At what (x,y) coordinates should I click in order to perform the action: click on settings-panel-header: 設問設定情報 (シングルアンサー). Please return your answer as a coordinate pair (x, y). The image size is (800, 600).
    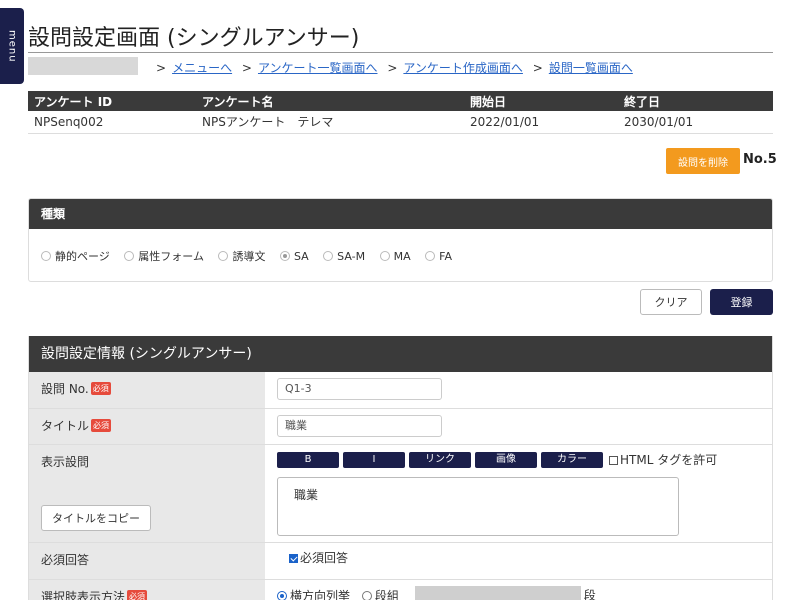
    Looking at the image, I should click on (400, 354).